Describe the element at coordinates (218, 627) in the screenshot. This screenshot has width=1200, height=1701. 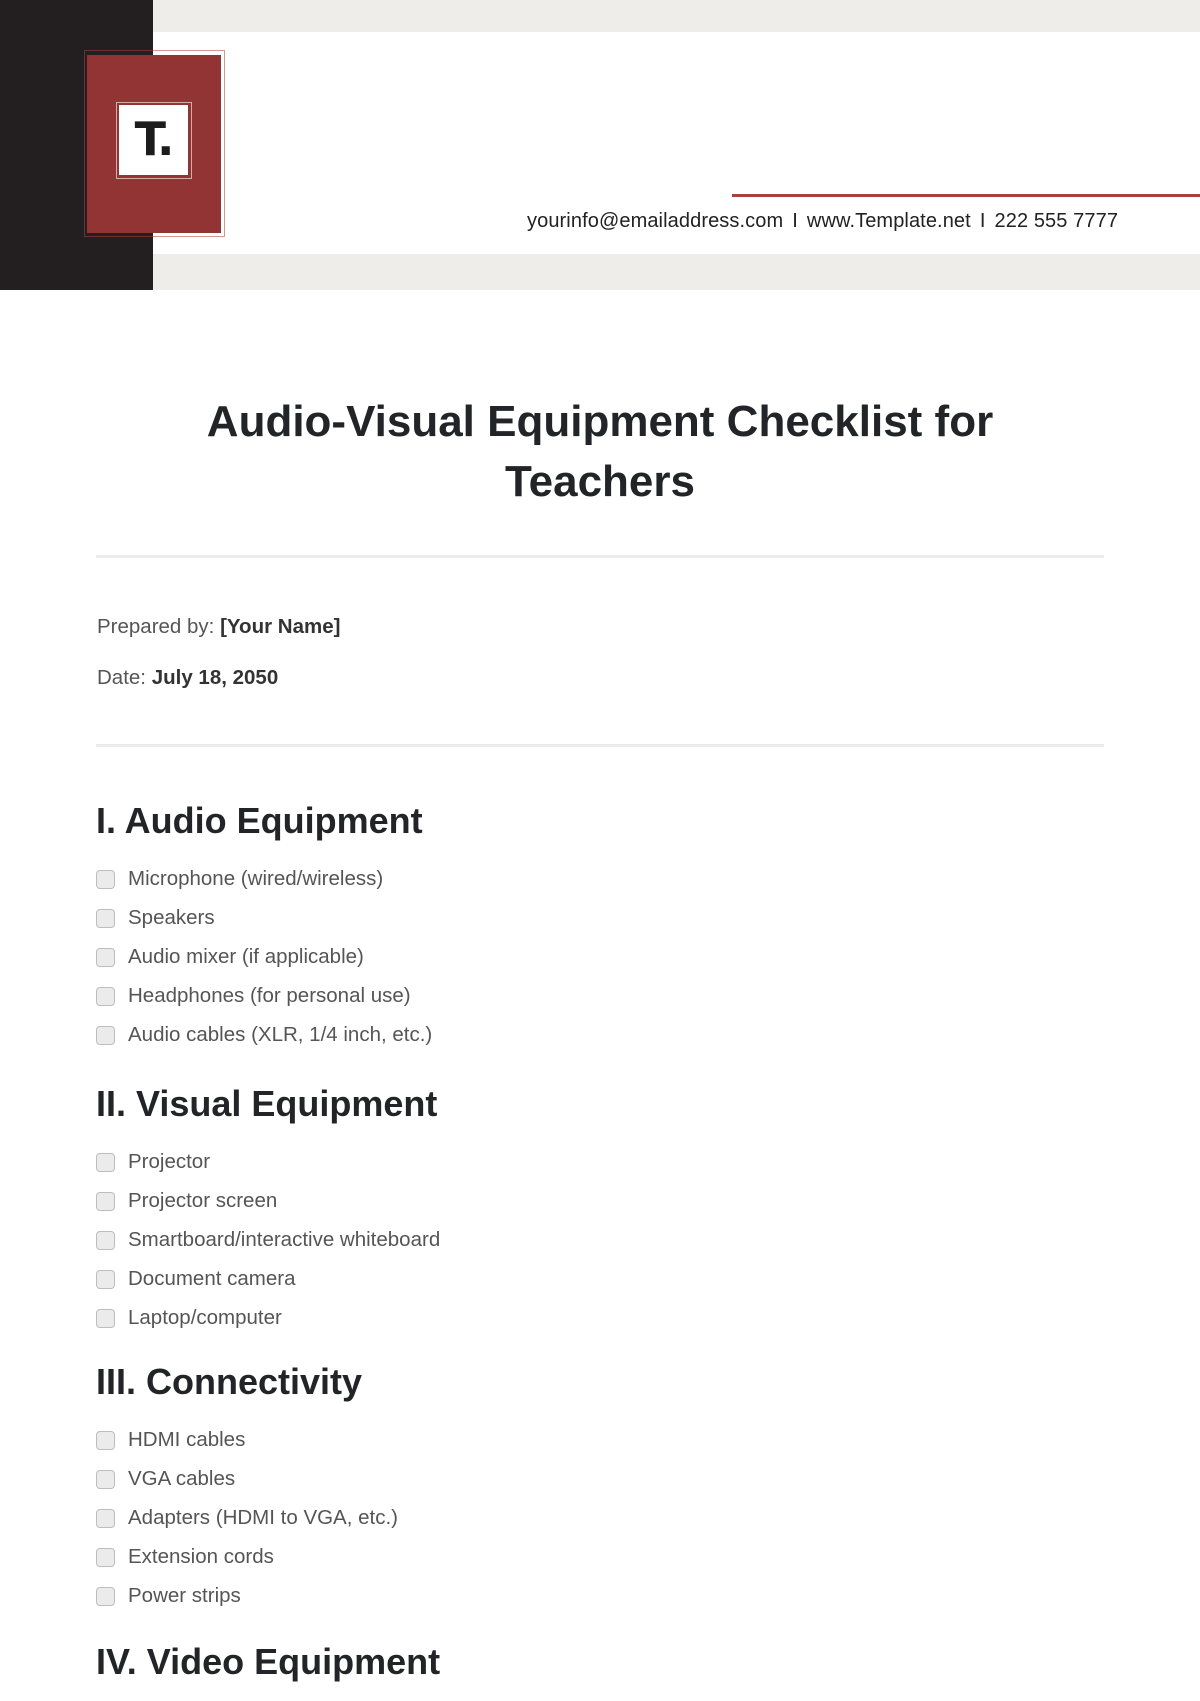
I see `prepared-by: Prepared by: [Your Name]` at that location.